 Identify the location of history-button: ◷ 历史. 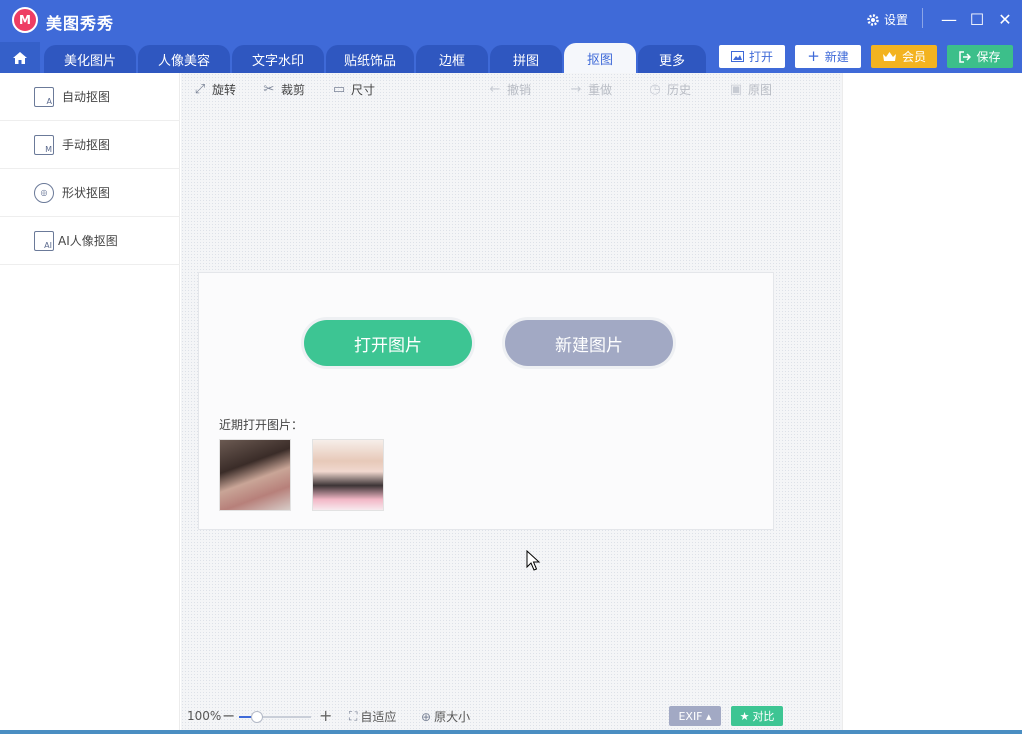
(669, 89).